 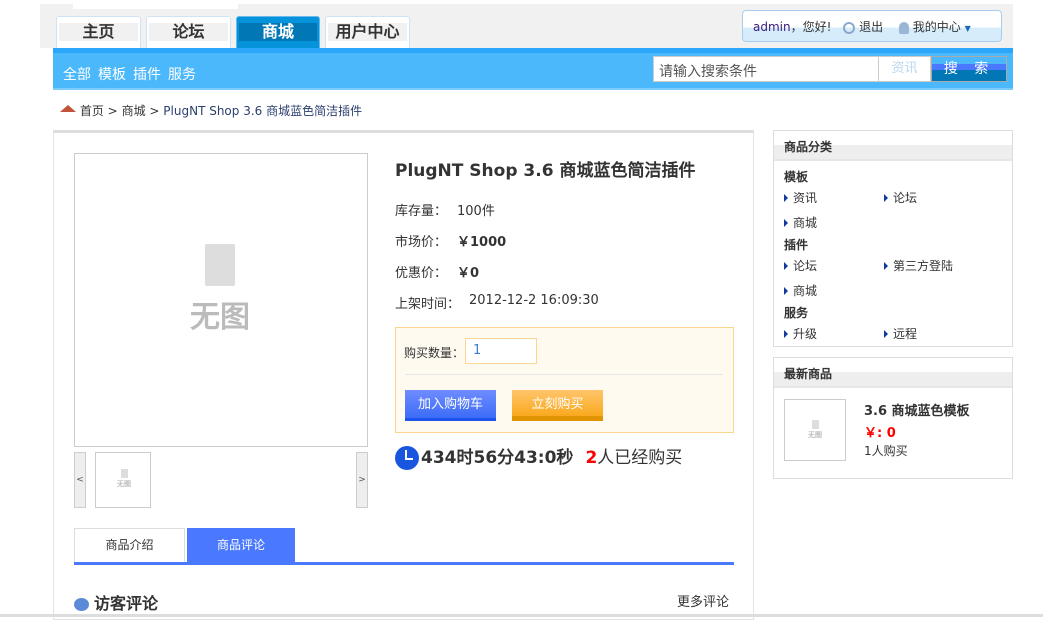 What do you see at coordinates (900, 333) in the screenshot?
I see `category-link: 远程` at bounding box center [900, 333].